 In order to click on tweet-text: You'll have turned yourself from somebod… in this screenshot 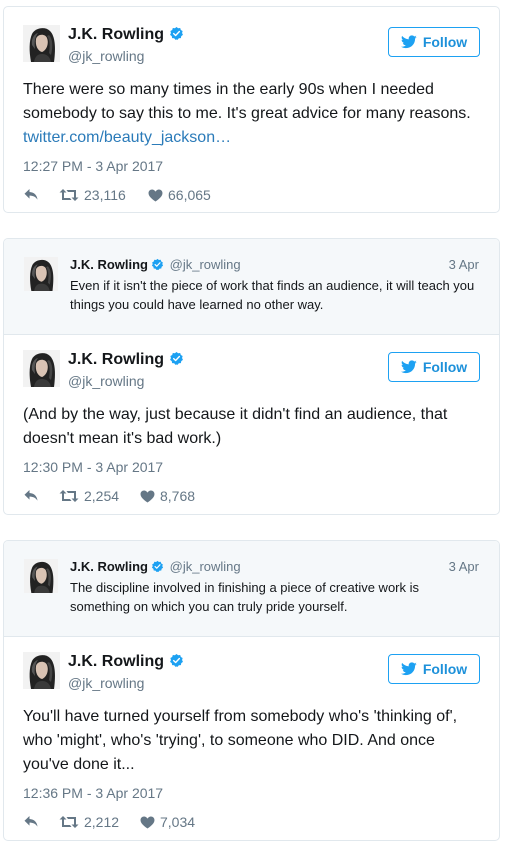, I will do `click(240, 740)`.